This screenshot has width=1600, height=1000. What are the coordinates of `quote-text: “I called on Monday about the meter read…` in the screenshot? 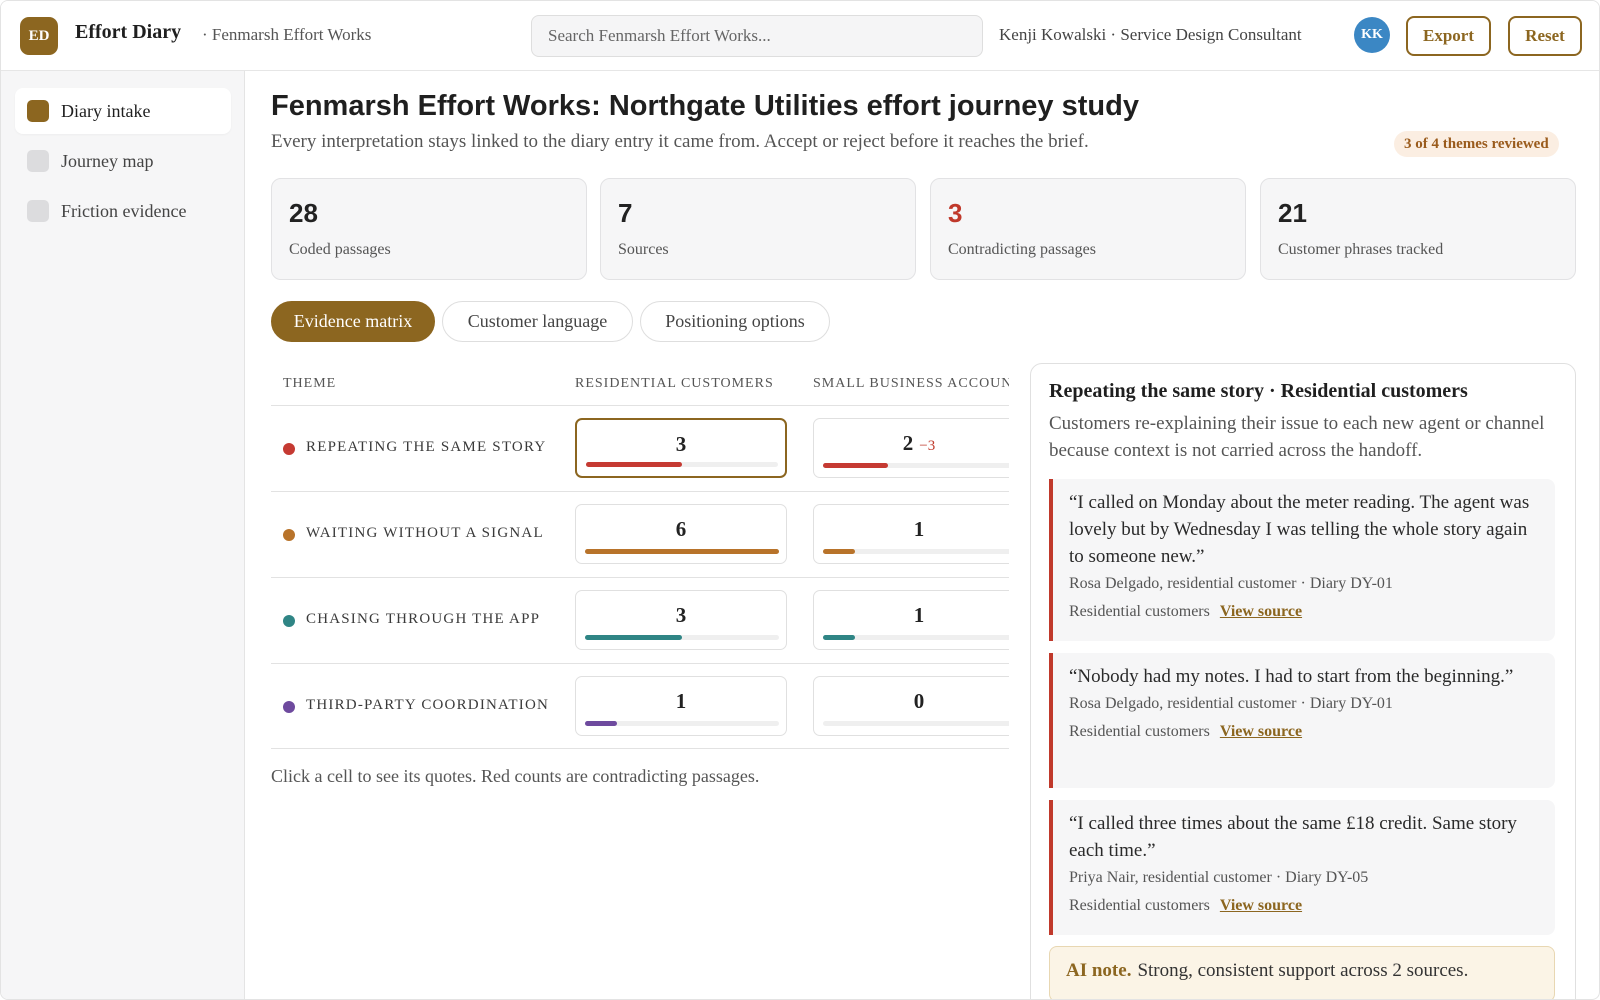 It's located at (1299, 529).